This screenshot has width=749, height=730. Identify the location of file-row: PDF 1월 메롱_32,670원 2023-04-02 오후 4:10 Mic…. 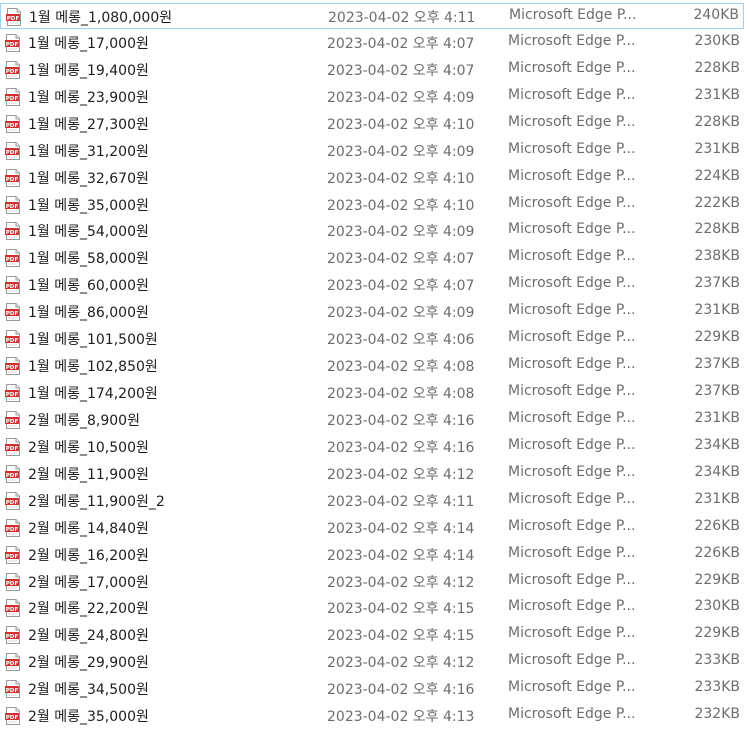
(372, 178).